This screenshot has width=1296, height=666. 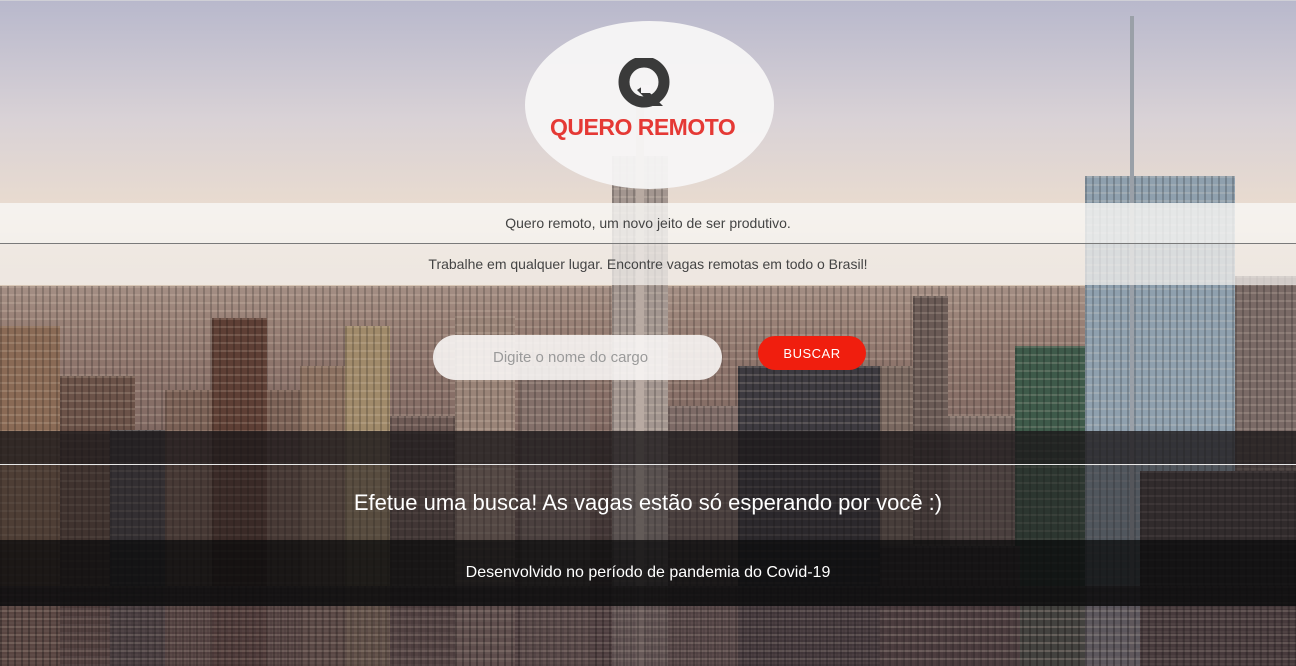 I want to click on brand-name: QUERO REMOTO, so click(x=643, y=127).